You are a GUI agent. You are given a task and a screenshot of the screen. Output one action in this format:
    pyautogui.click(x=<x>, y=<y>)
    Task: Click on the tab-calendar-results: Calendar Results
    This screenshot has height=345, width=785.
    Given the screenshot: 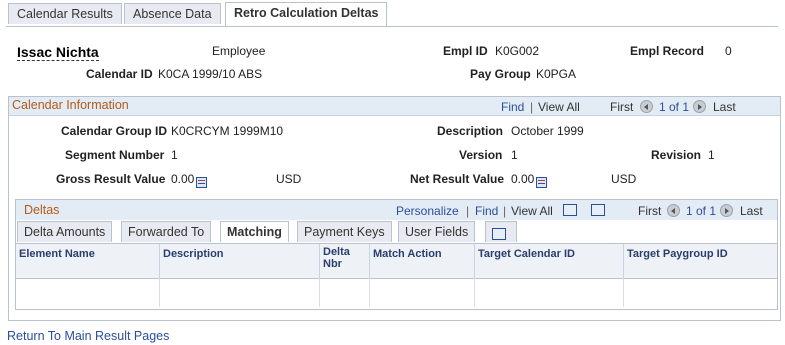 What is the action you would take?
    pyautogui.click(x=65, y=13)
    